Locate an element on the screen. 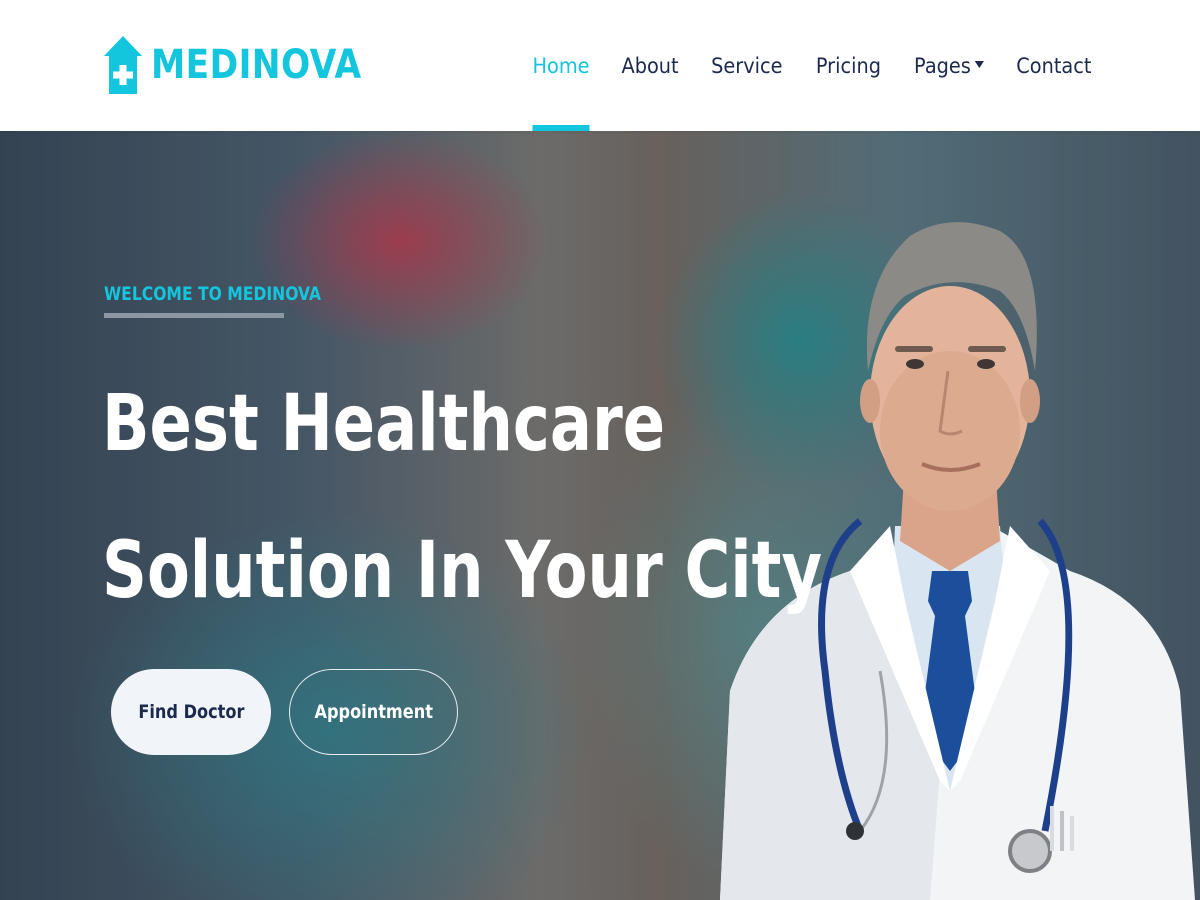 This screenshot has height=900, width=1200. nav-home: Home is located at coordinates (561, 65).